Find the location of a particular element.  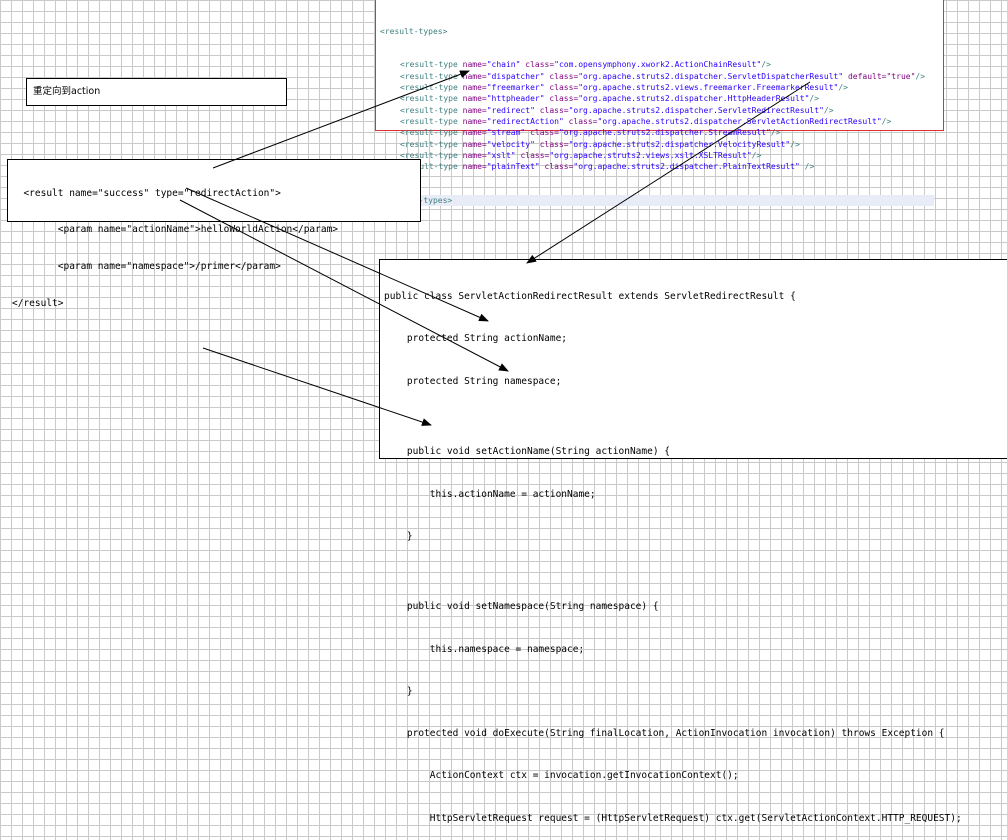

arrow-to-actioncontext is located at coordinates (317, 386).